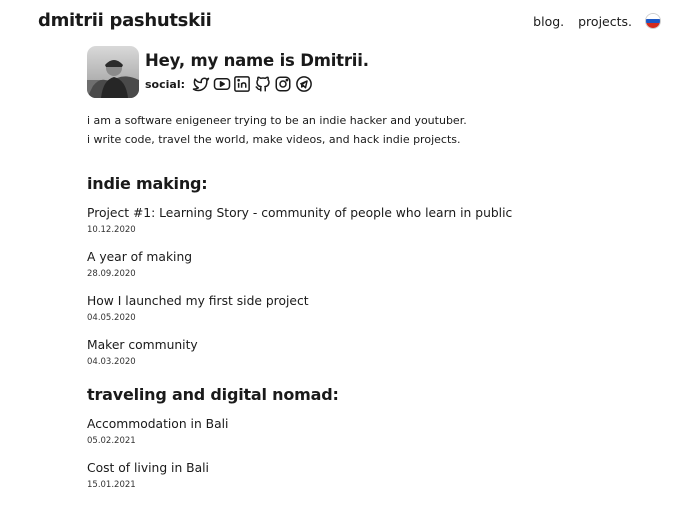  What do you see at coordinates (111, 274) in the screenshot?
I see `post-date: 28.09.2020` at bounding box center [111, 274].